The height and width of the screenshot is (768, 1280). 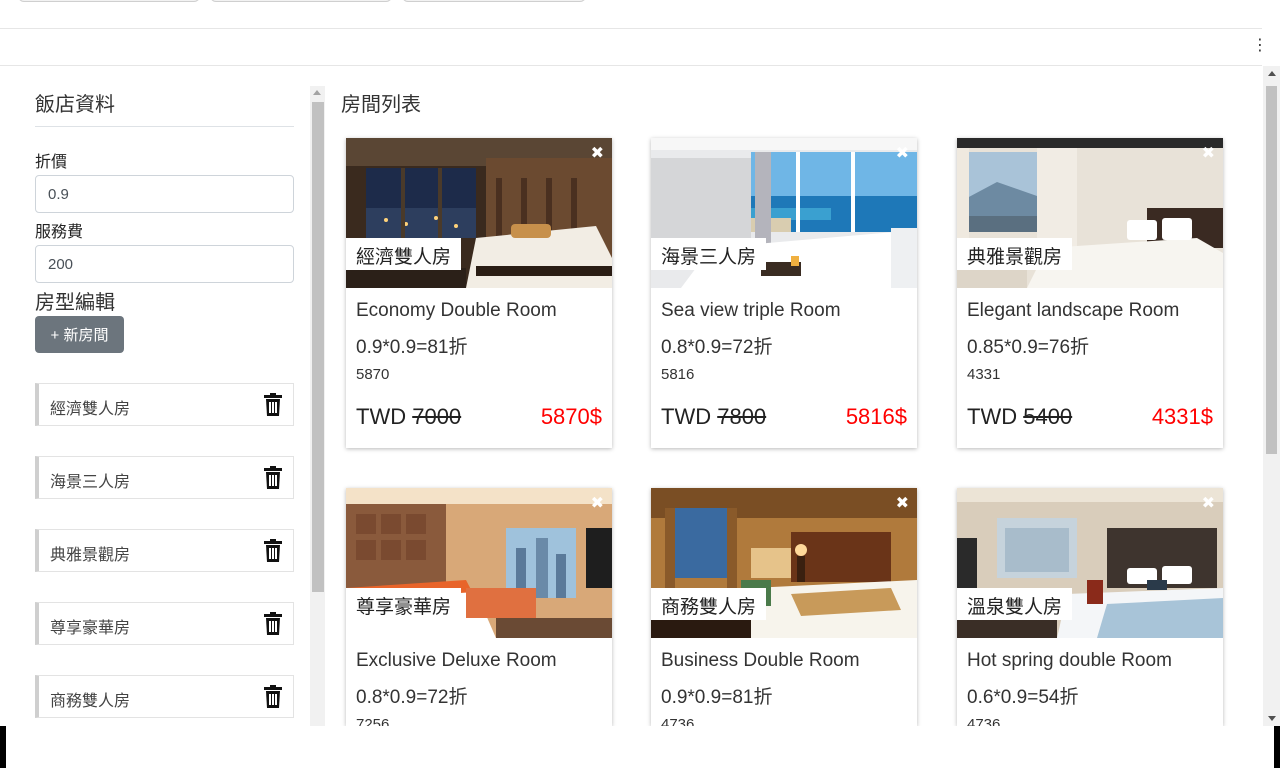 What do you see at coordinates (1048, 416) in the screenshot?
I see `strikethrough-price: 5400` at bounding box center [1048, 416].